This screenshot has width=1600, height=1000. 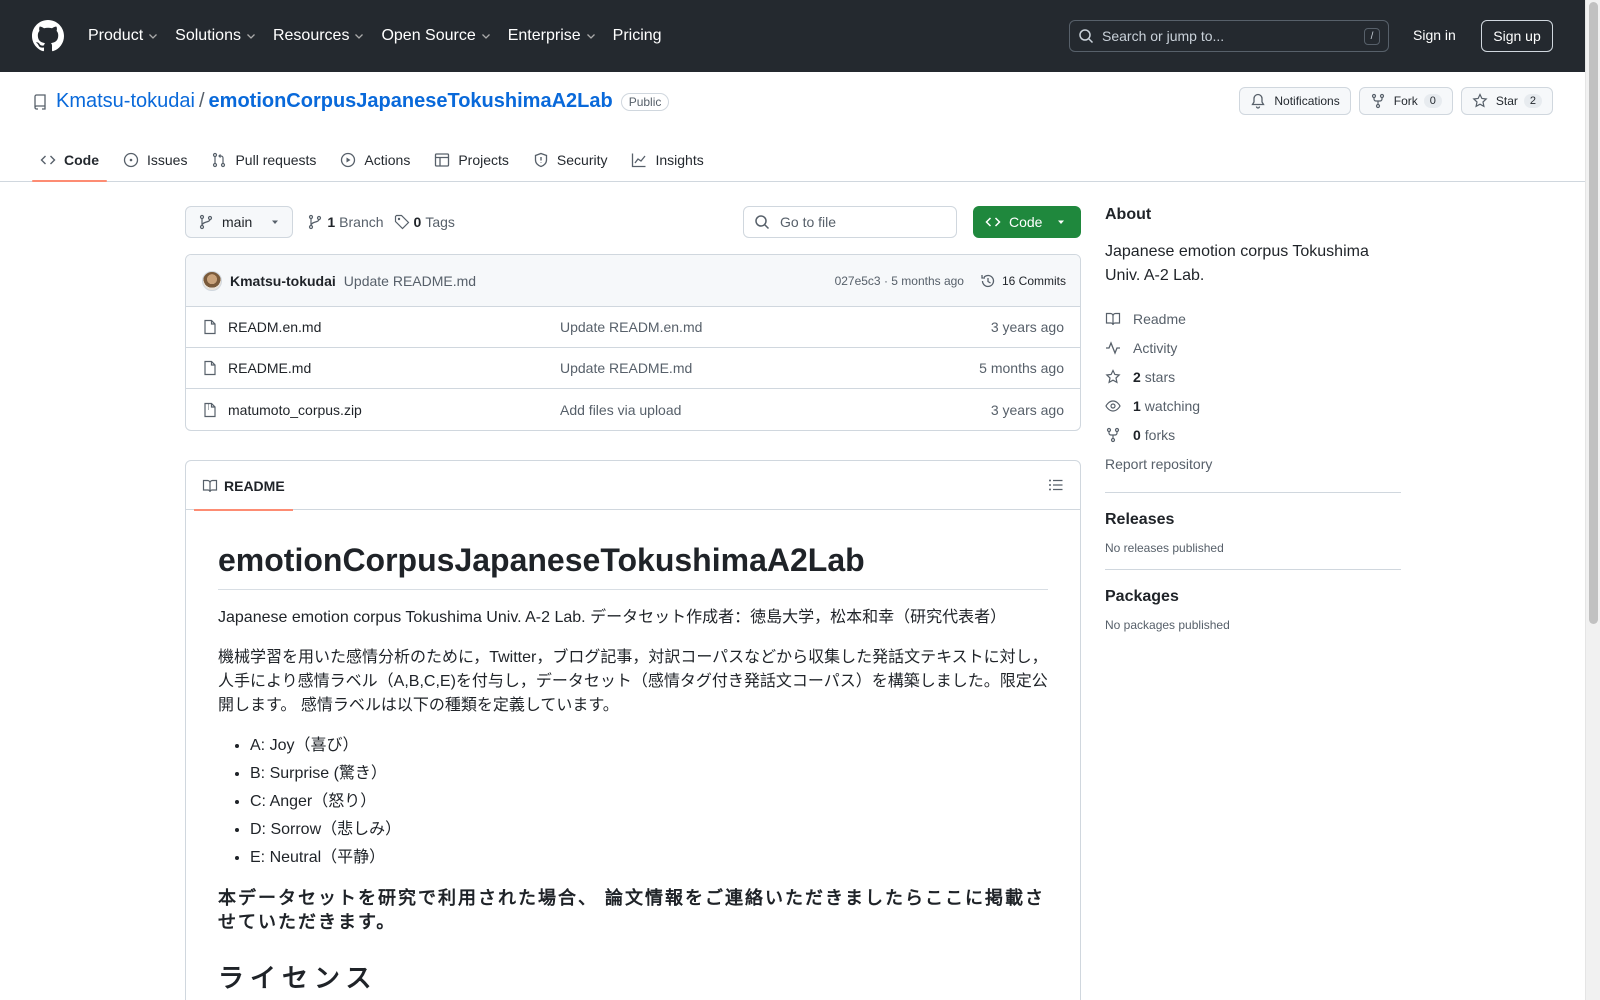 I want to click on avatar, so click(x=212, y=280).